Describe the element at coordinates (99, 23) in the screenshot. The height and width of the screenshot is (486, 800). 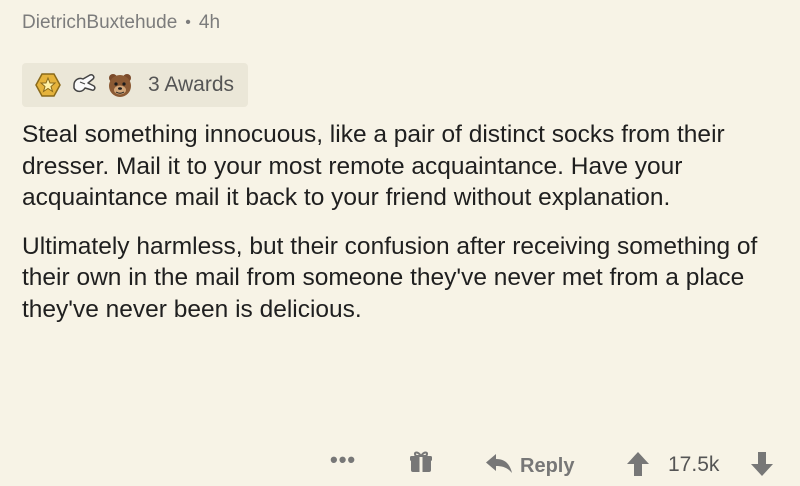
I see `author-name: DietrichBuxtehude` at that location.